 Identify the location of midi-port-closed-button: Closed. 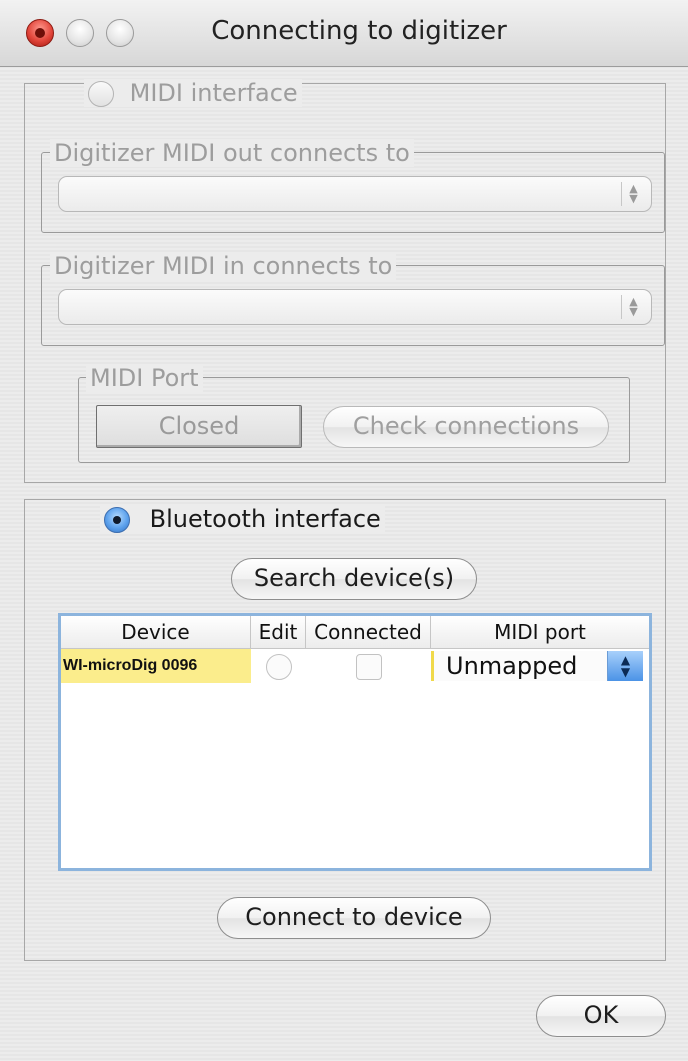
(199, 426).